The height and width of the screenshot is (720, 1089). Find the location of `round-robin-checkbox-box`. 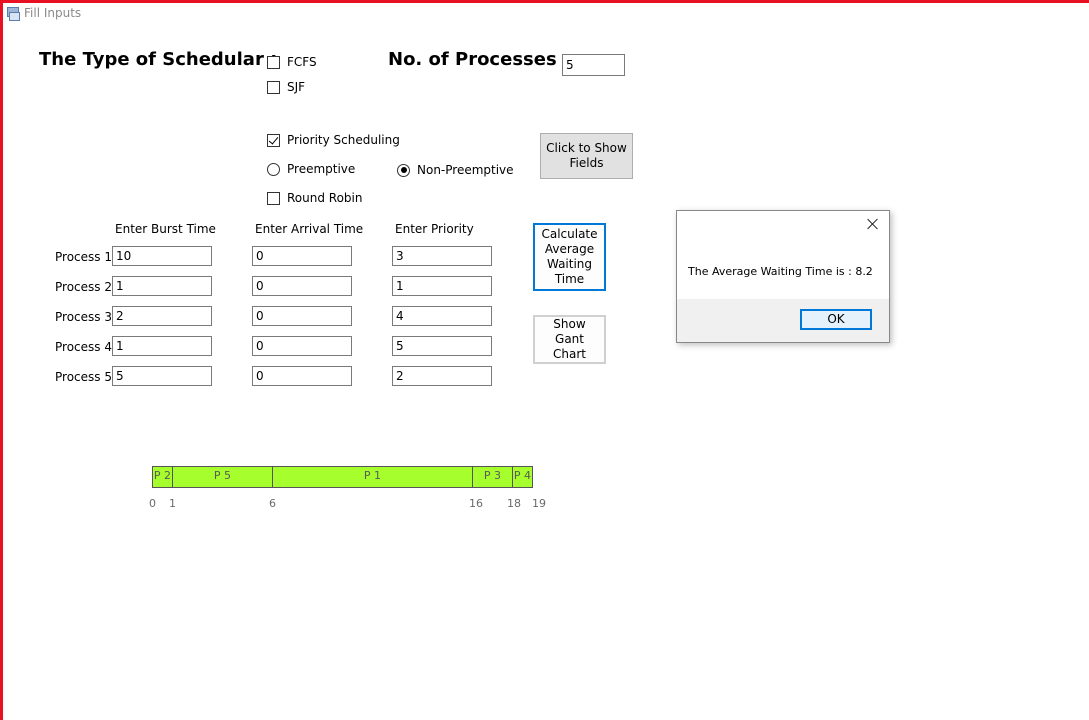

round-robin-checkbox-box is located at coordinates (273, 198).